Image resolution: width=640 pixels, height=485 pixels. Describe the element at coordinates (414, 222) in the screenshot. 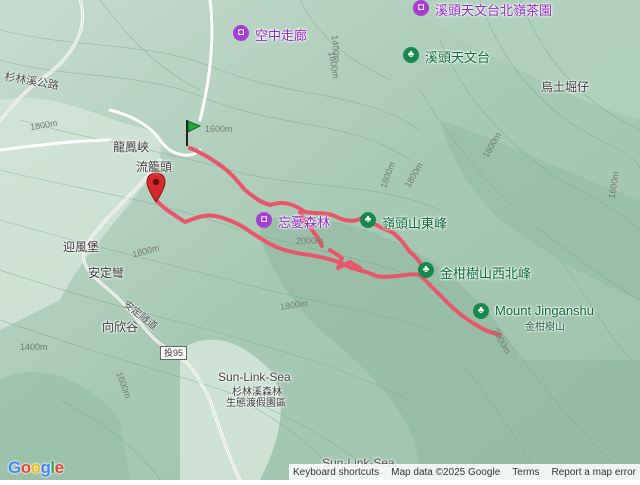

I see `poi-linglou-east-peak: 嶺頭山東峰` at that location.